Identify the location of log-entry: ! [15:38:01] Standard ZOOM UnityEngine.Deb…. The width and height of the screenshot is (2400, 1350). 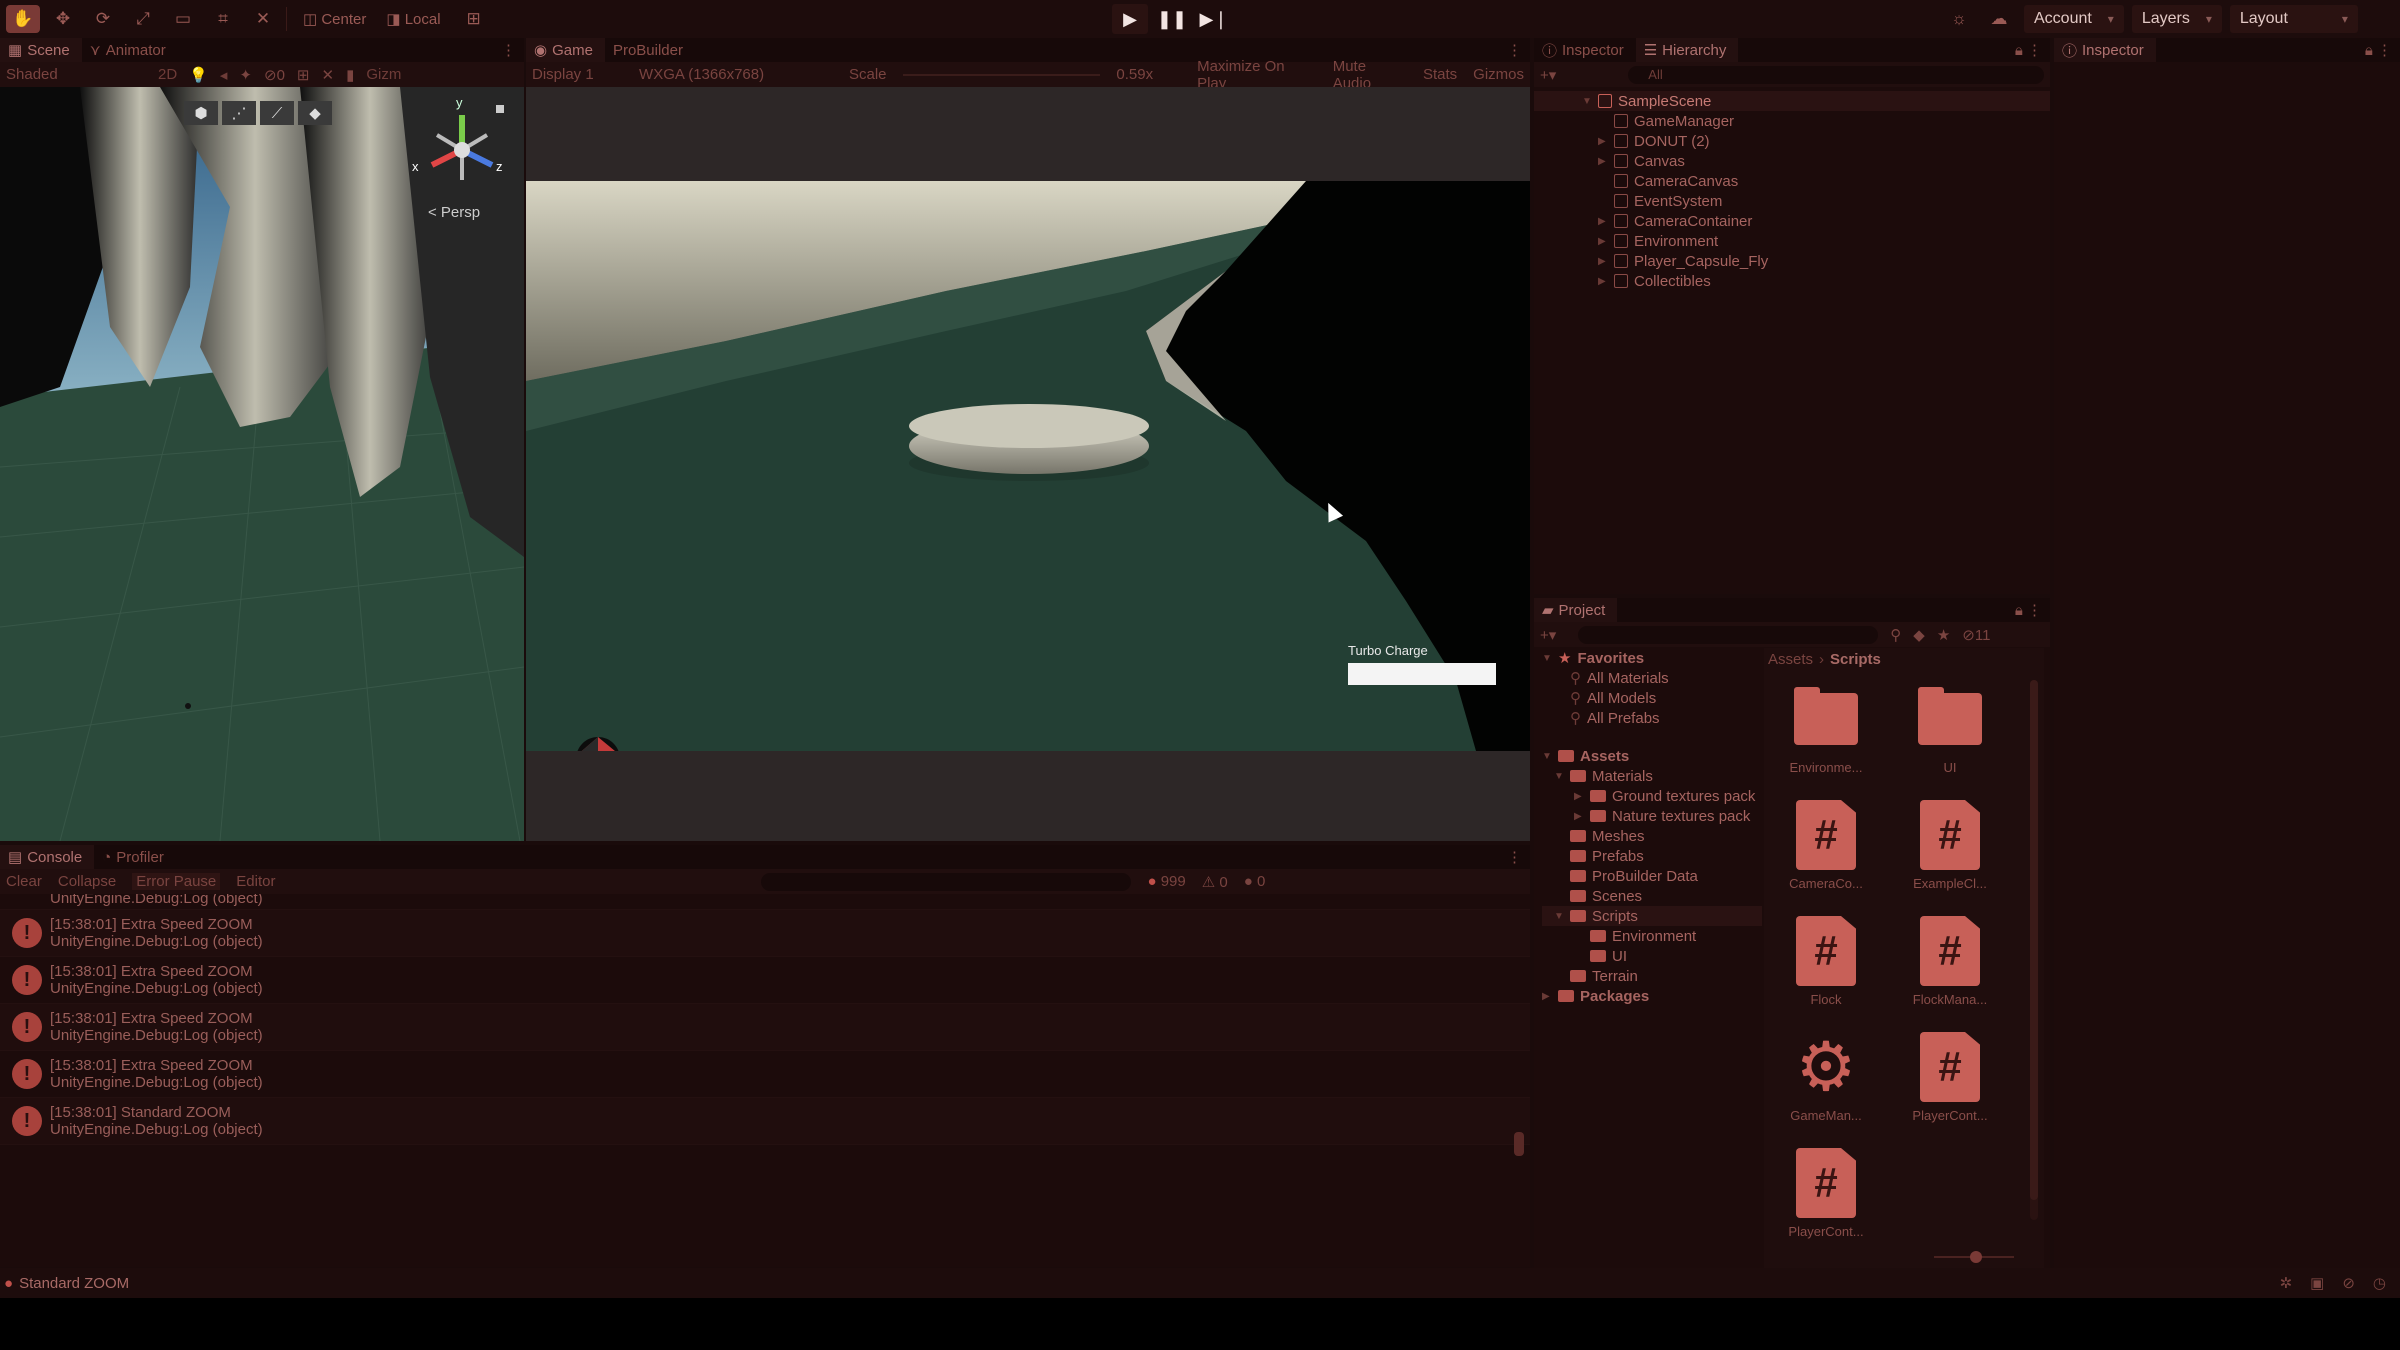
(765, 1121).